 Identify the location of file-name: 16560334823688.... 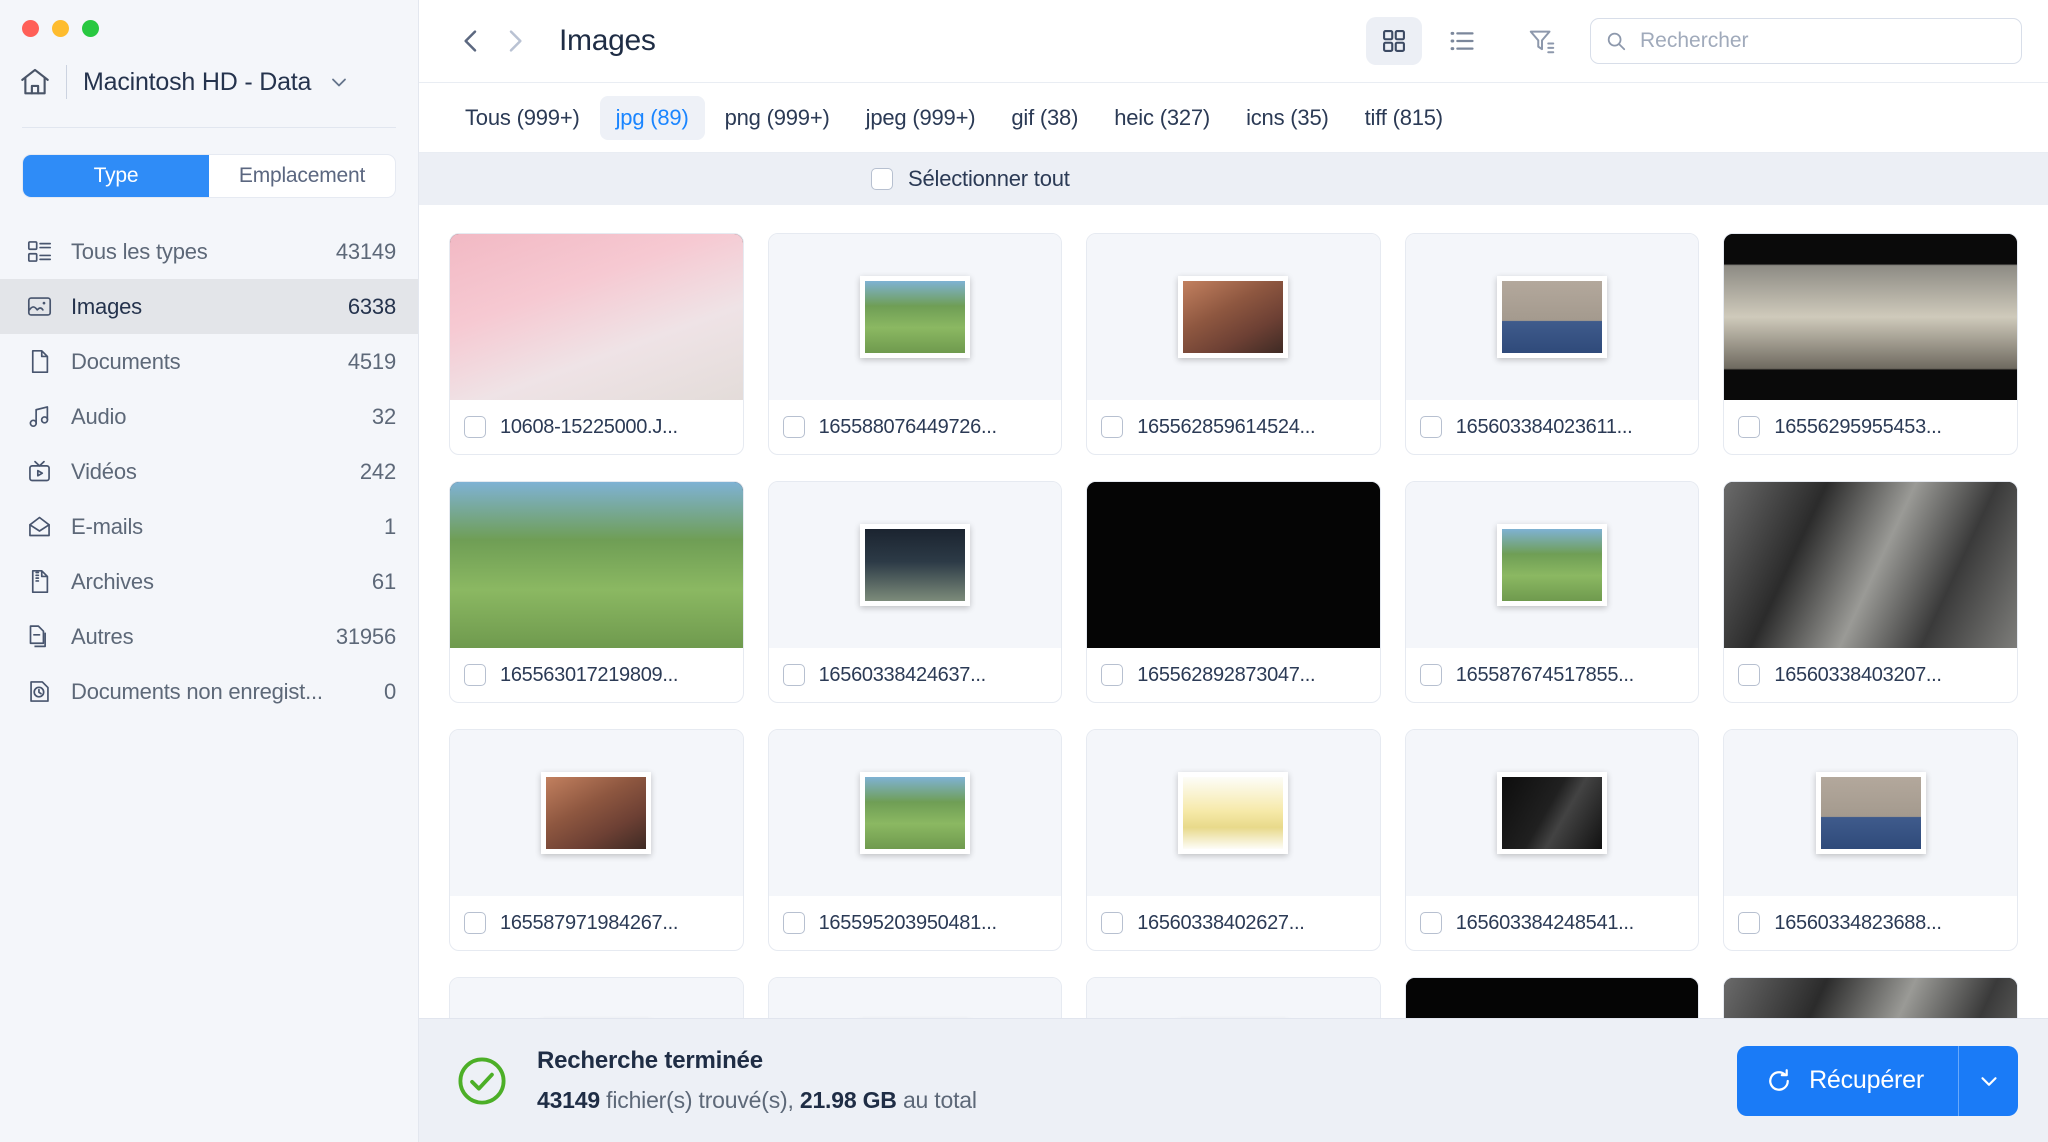
(1858, 922).